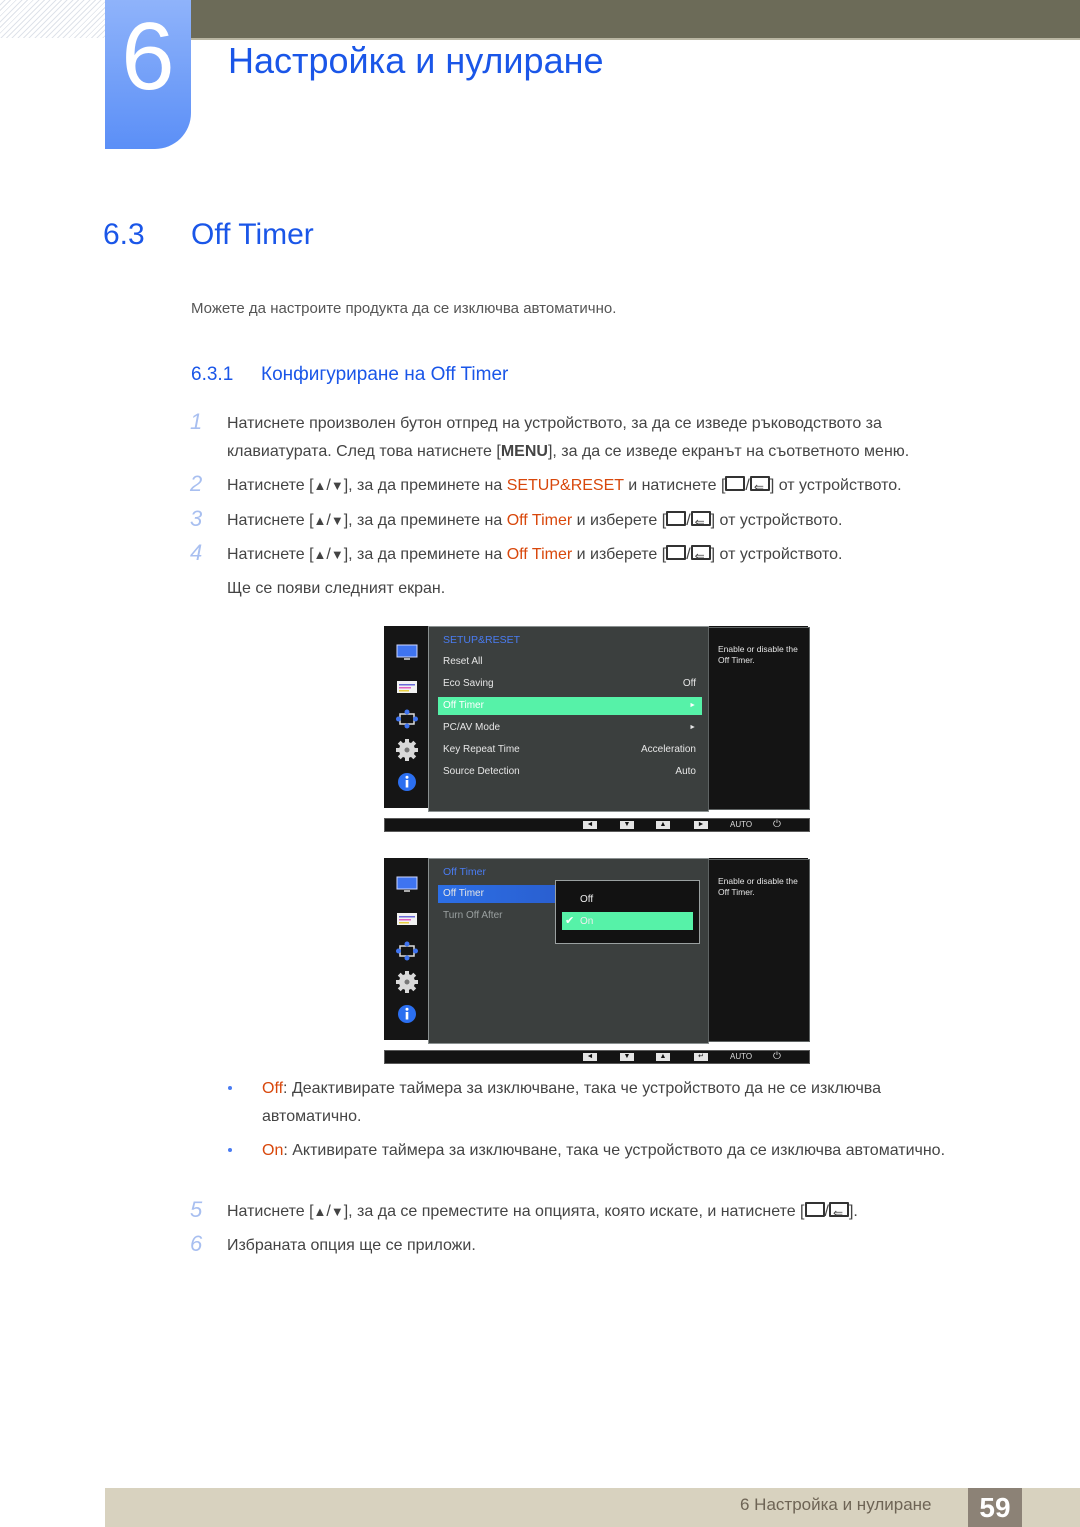 This screenshot has height=1527, width=1080. I want to click on text: и натиснете [, so click(674, 485).